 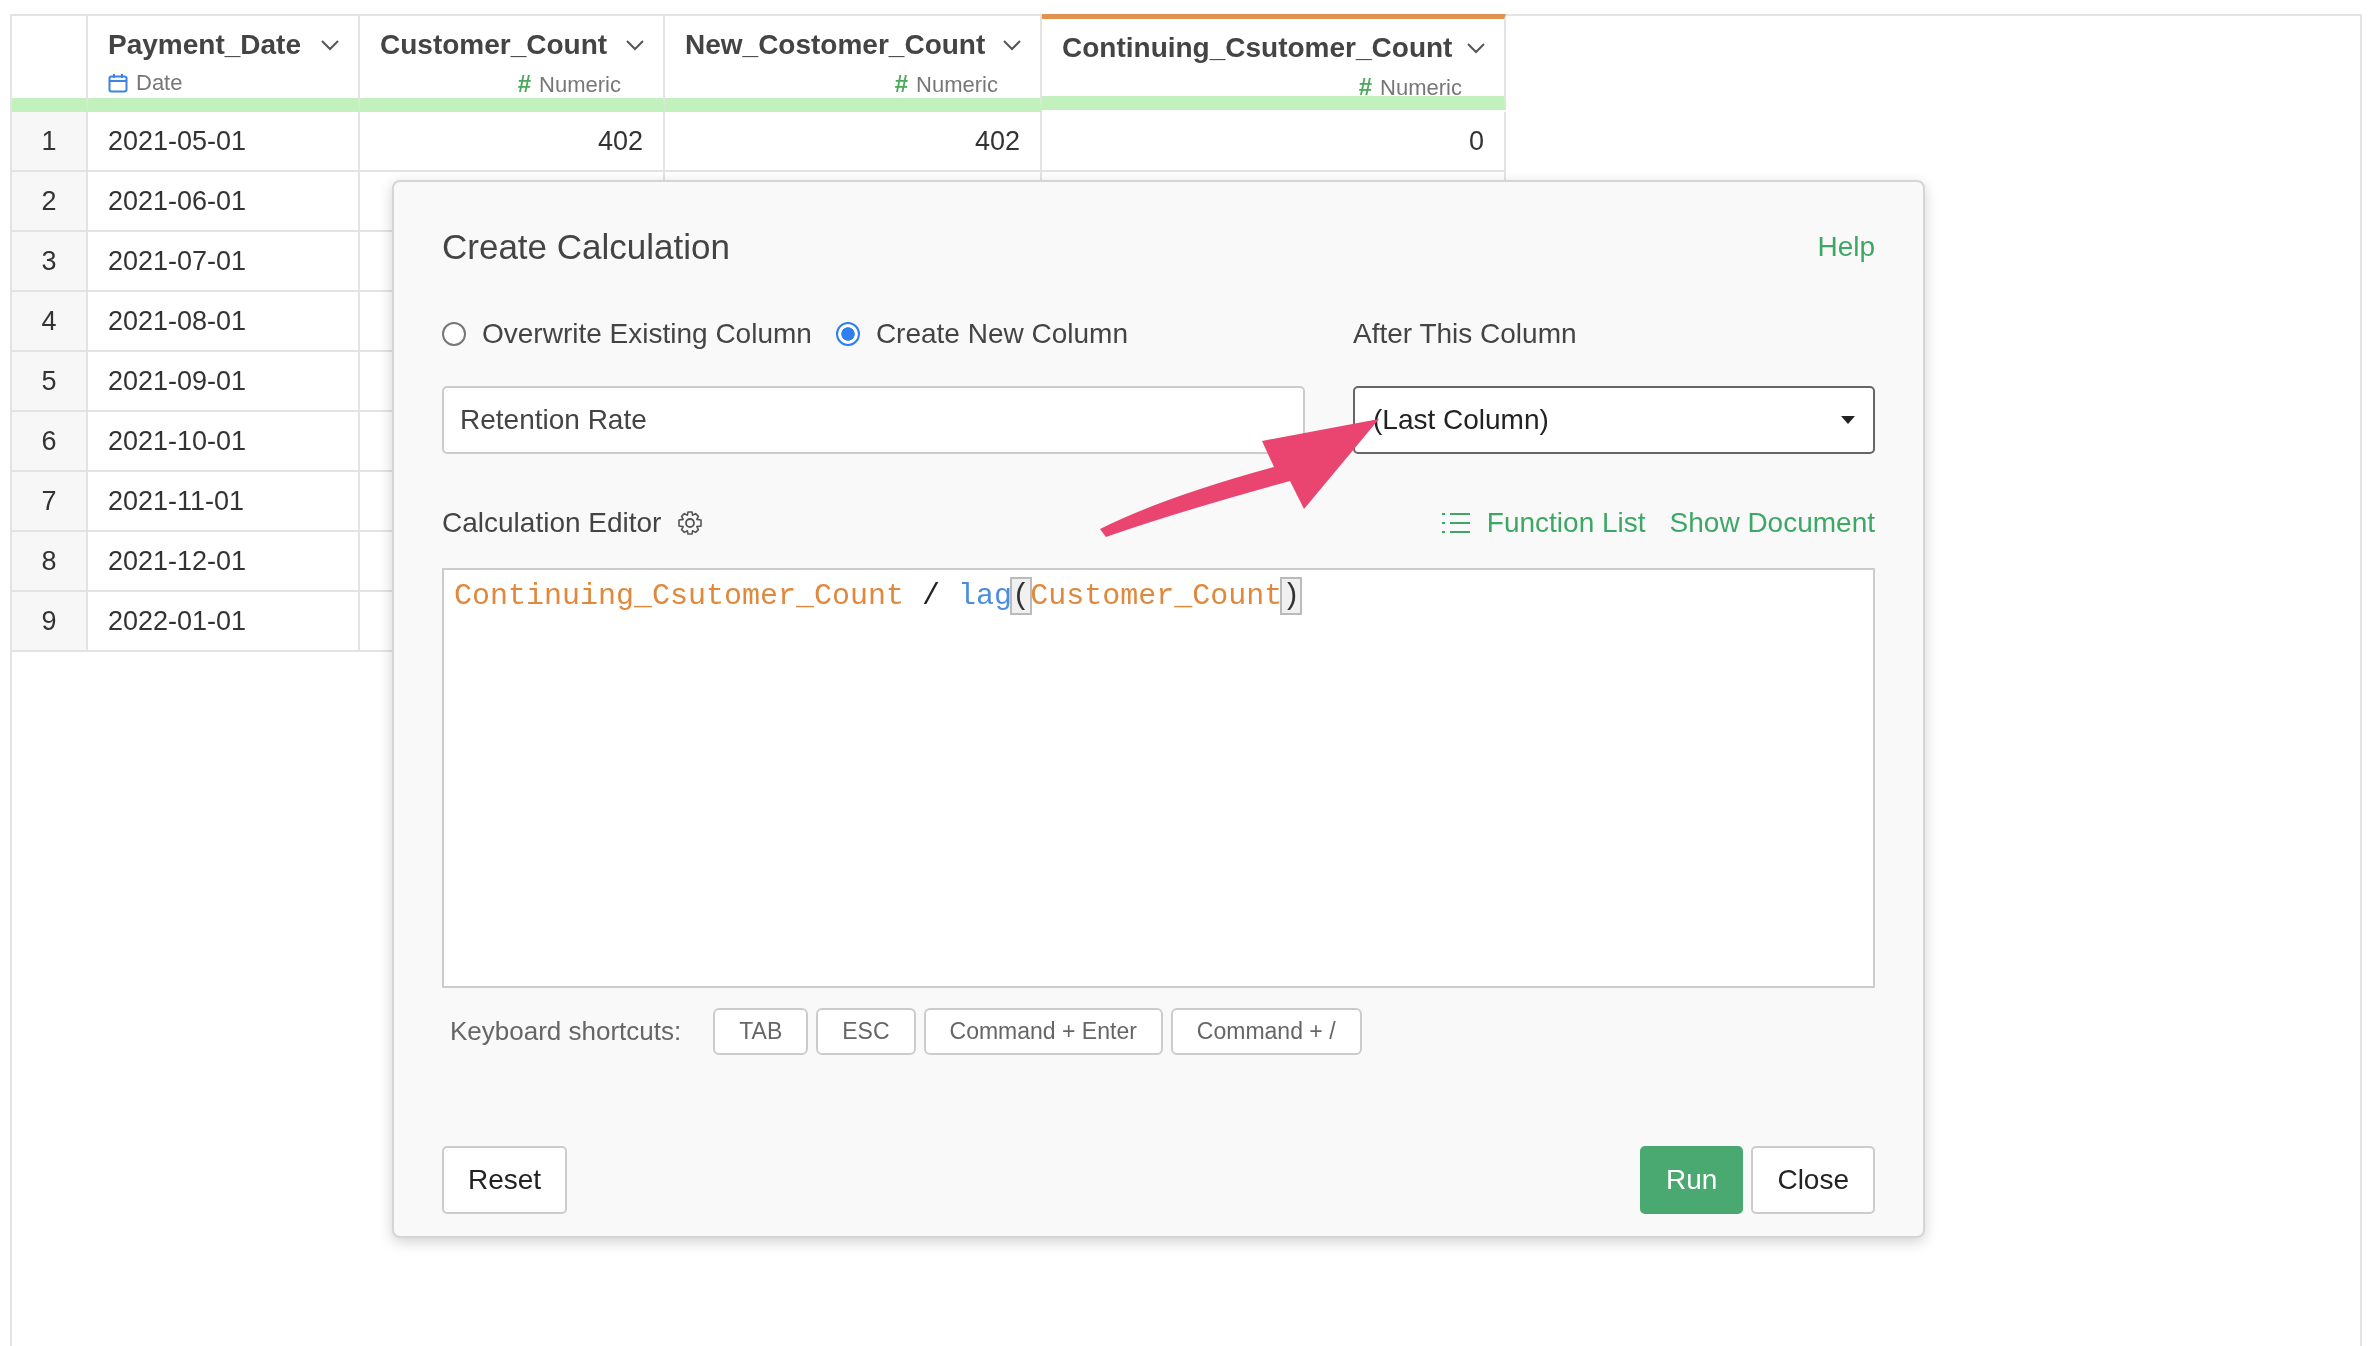 What do you see at coordinates (1465, 334) in the screenshot?
I see `field-label: After This Column` at bounding box center [1465, 334].